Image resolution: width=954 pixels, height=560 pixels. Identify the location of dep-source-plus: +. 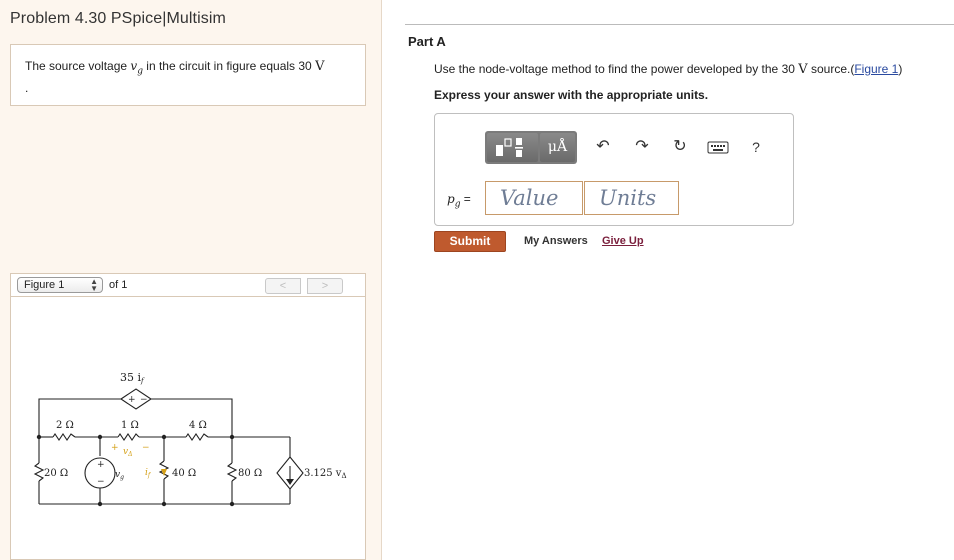
(132, 400).